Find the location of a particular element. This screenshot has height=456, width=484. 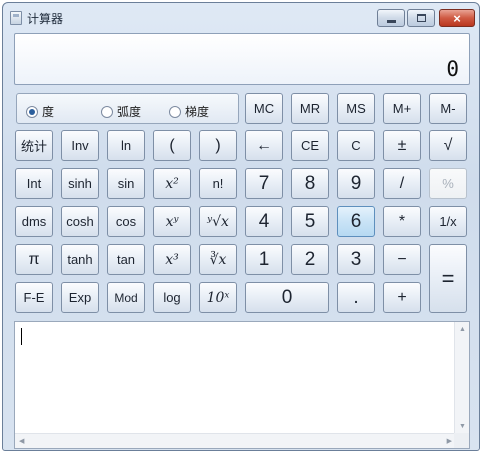

cos-button: cos is located at coordinates (126, 221).